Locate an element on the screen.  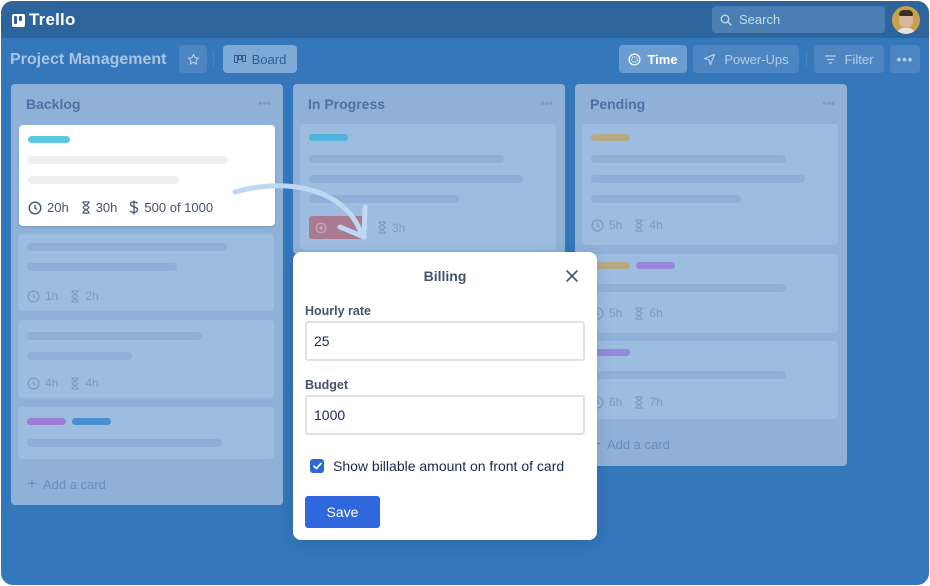
more-icon: ••• is located at coordinates (905, 59).